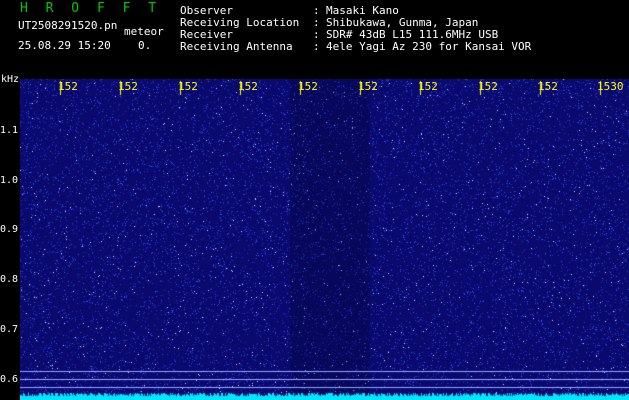 The height and width of the screenshot is (400, 629). I want to click on freq-label: 1.0, so click(9, 180).